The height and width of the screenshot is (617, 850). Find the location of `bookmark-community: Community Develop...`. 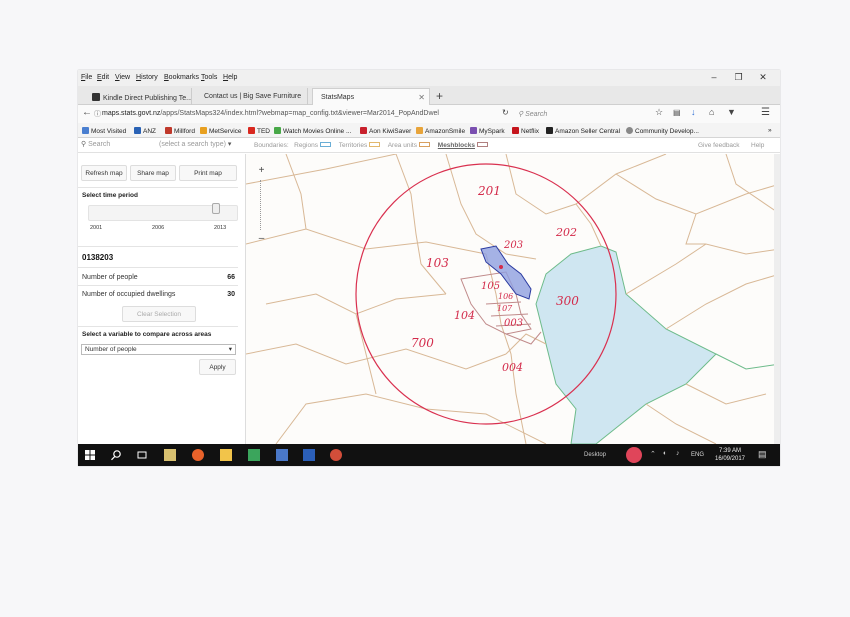

bookmark-community: Community Develop... is located at coordinates (662, 131).